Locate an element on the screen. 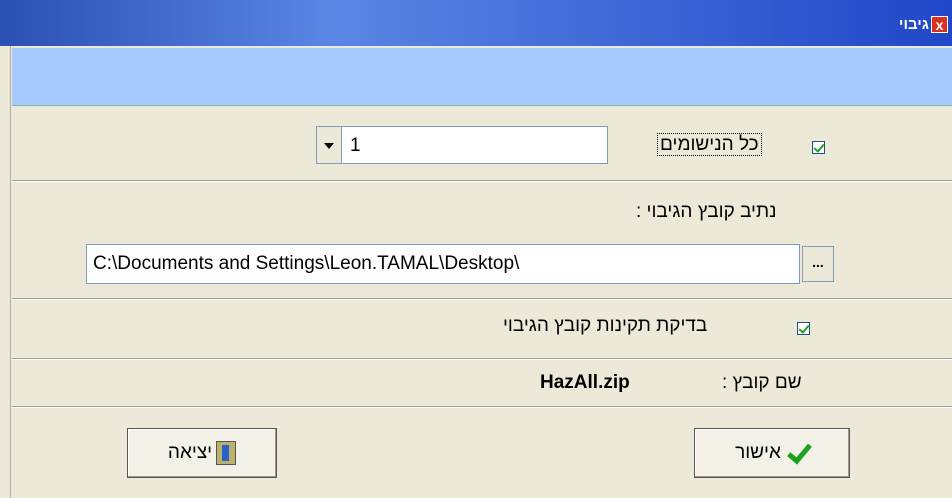  exit-button: יציאה is located at coordinates (202, 453).